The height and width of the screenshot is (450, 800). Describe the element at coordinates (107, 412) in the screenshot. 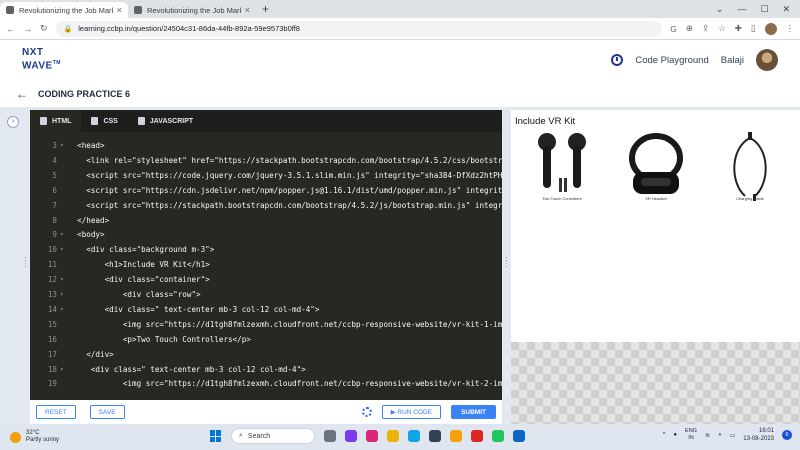

I see `save-button: SAVE` at that location.